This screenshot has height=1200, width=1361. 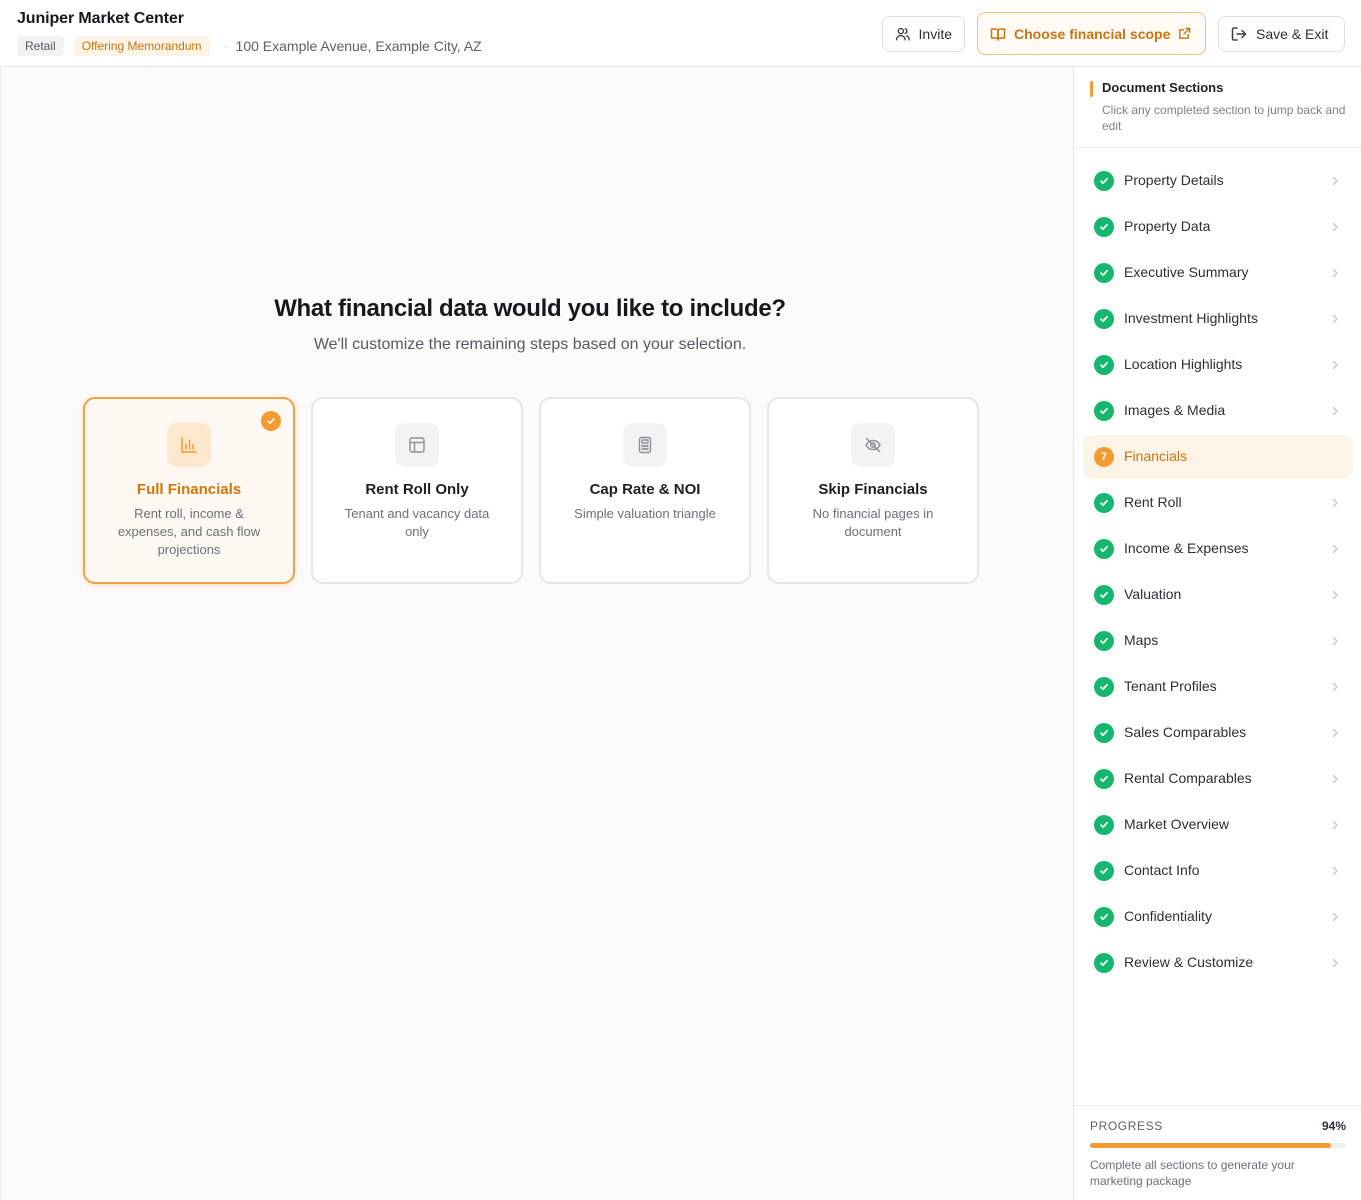 I want to click on option-title: Cap Rate & NOI, so click(x=645, y=489).